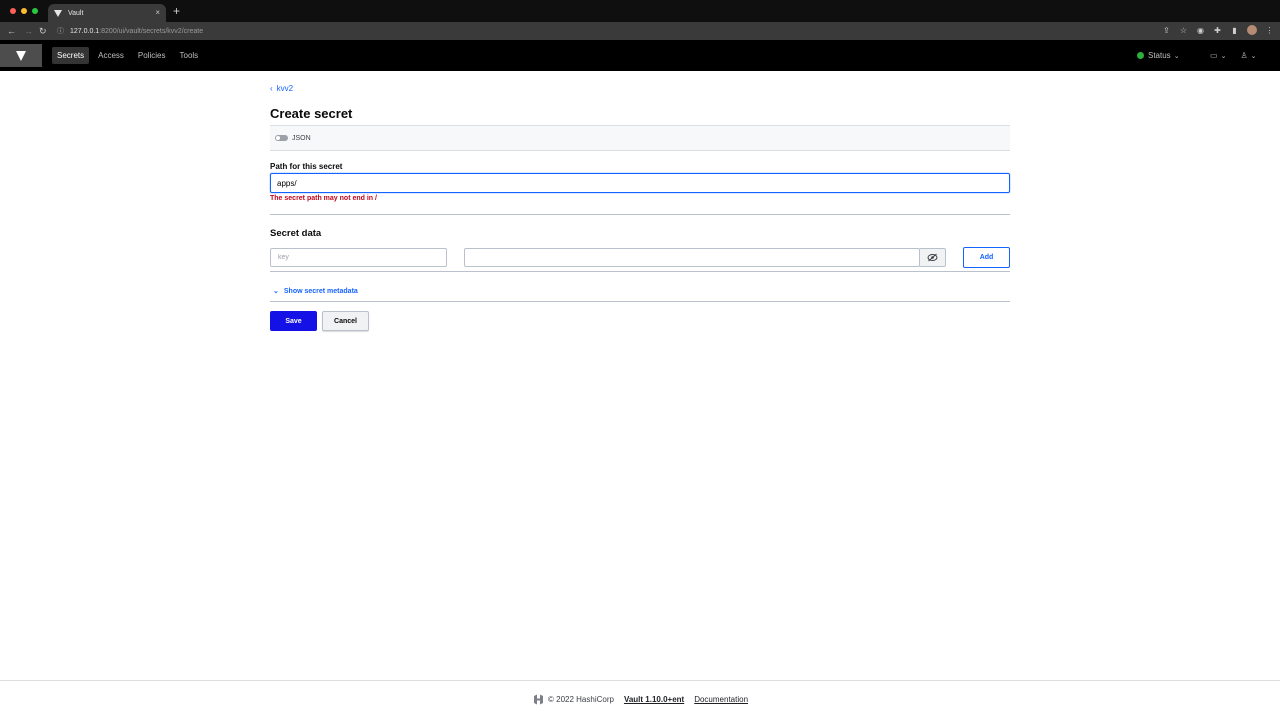 This screenshot has height=720, width=1280. Describe the element at coordinates (654, 699) in the screenshot. I see `version-link: Vault 1.10.0+ent` at that location.